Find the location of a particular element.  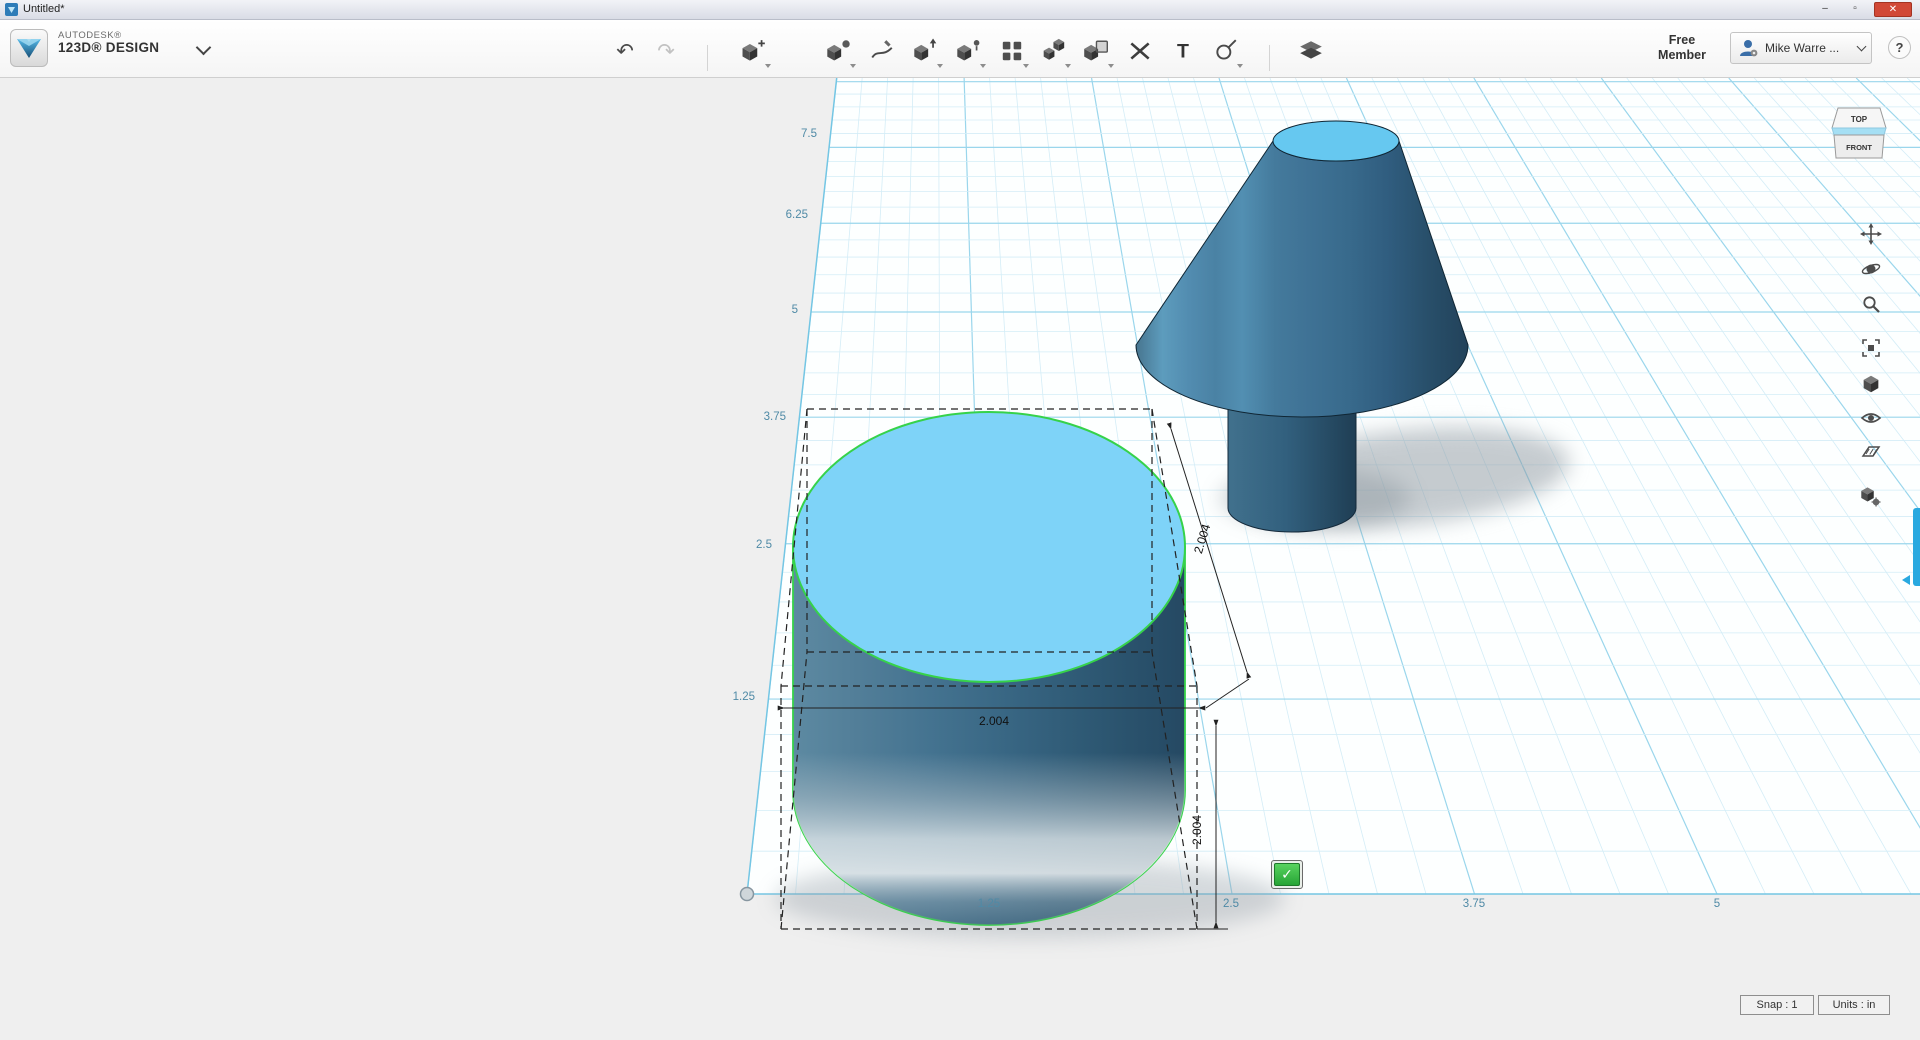

x-axis-label: 5 is located at coordinates (1717, 904).